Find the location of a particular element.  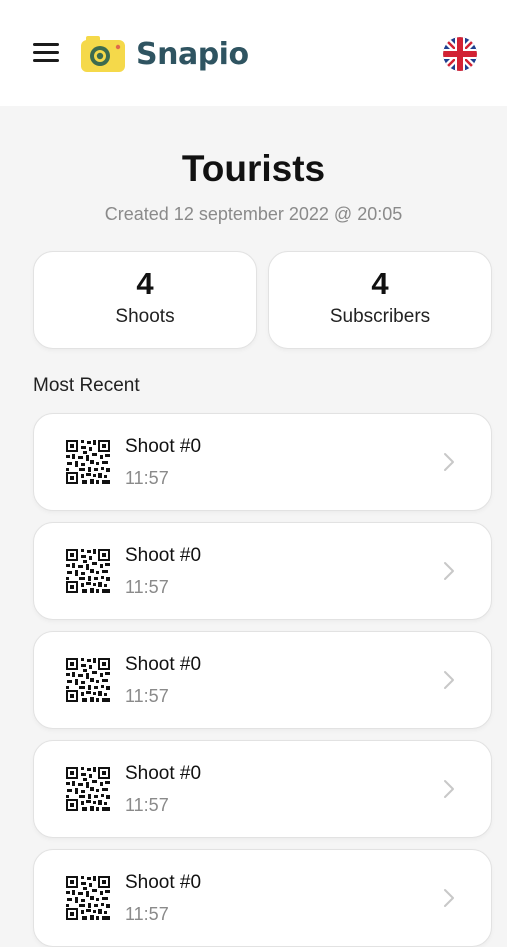

subscribers-stat-card: 4 Subscribers is located at coordinates (380, 300).